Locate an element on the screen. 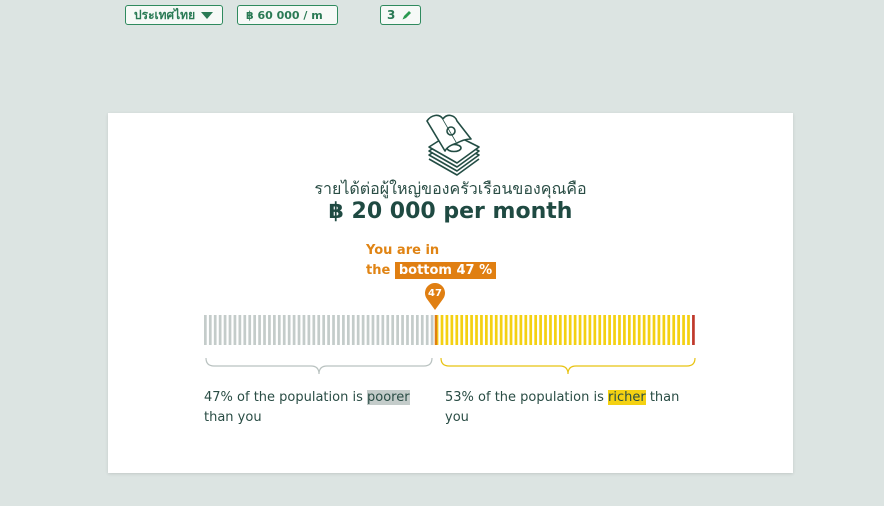 The width and height of the screenshot is (884, 506). richer-word: richer is located at coordinates (627, 397).